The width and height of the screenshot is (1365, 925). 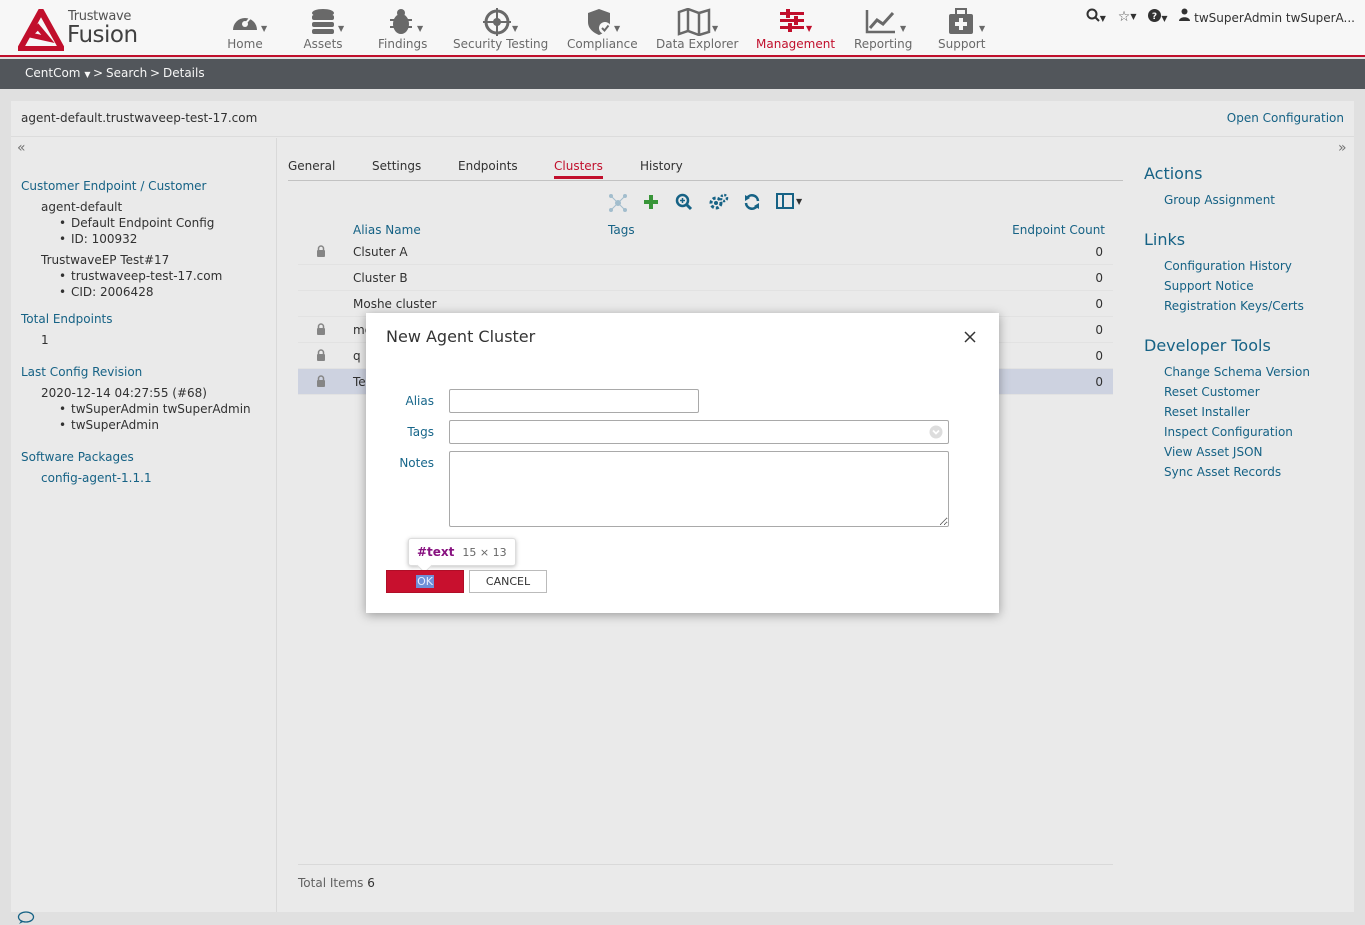 What do you see at coordinates (699, 432) in the screenshot?
I see `tags-select` at bounding box center [699, 432].